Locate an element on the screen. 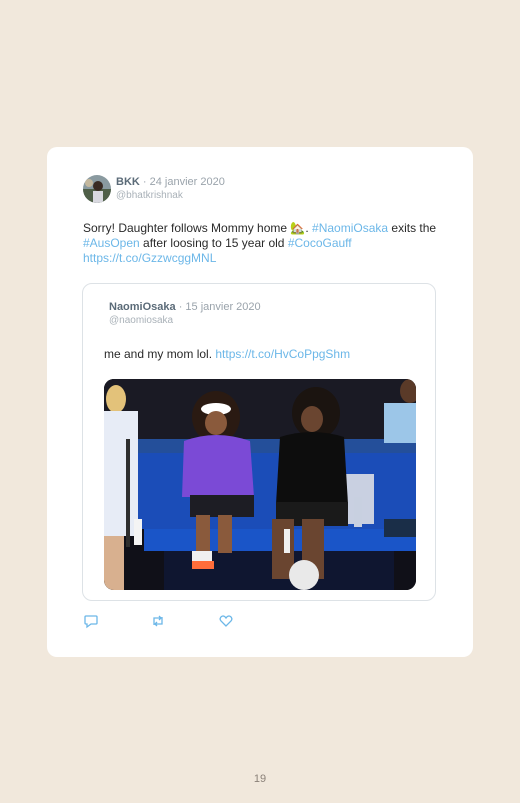  tweet-text-segment: Sorry! Daughter follows Mommy home is located at coordinates (187, 228).